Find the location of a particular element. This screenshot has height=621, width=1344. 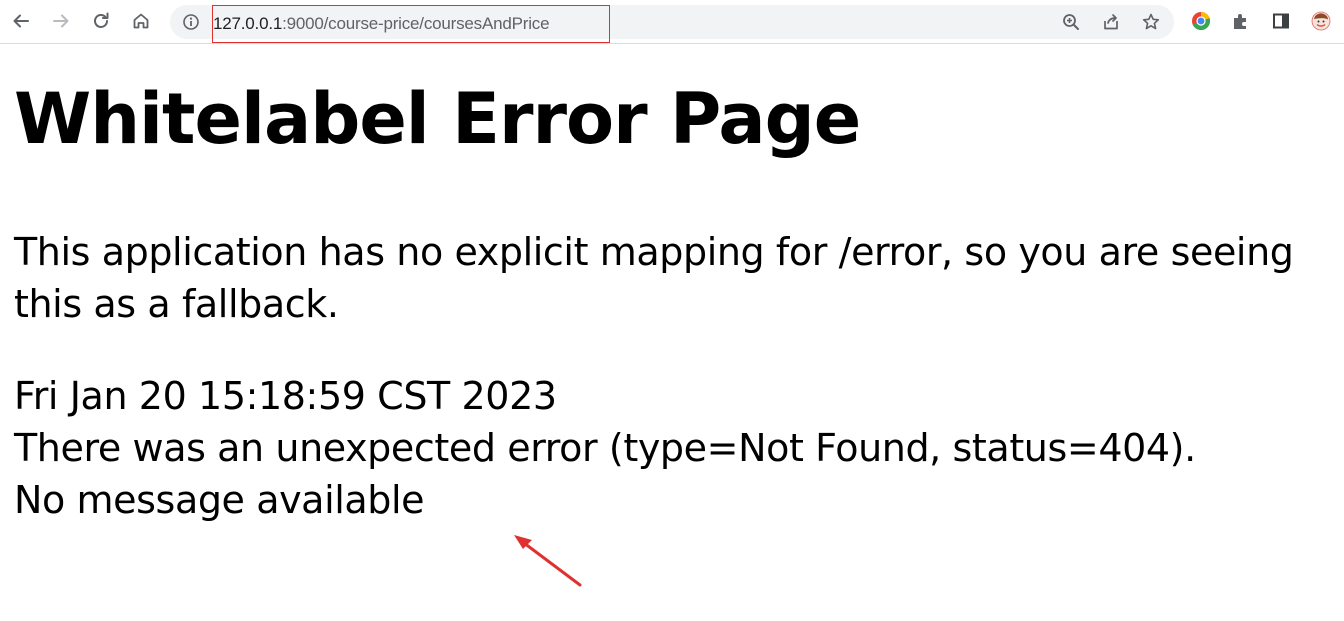

home-button is located at coordinates (141, 21).